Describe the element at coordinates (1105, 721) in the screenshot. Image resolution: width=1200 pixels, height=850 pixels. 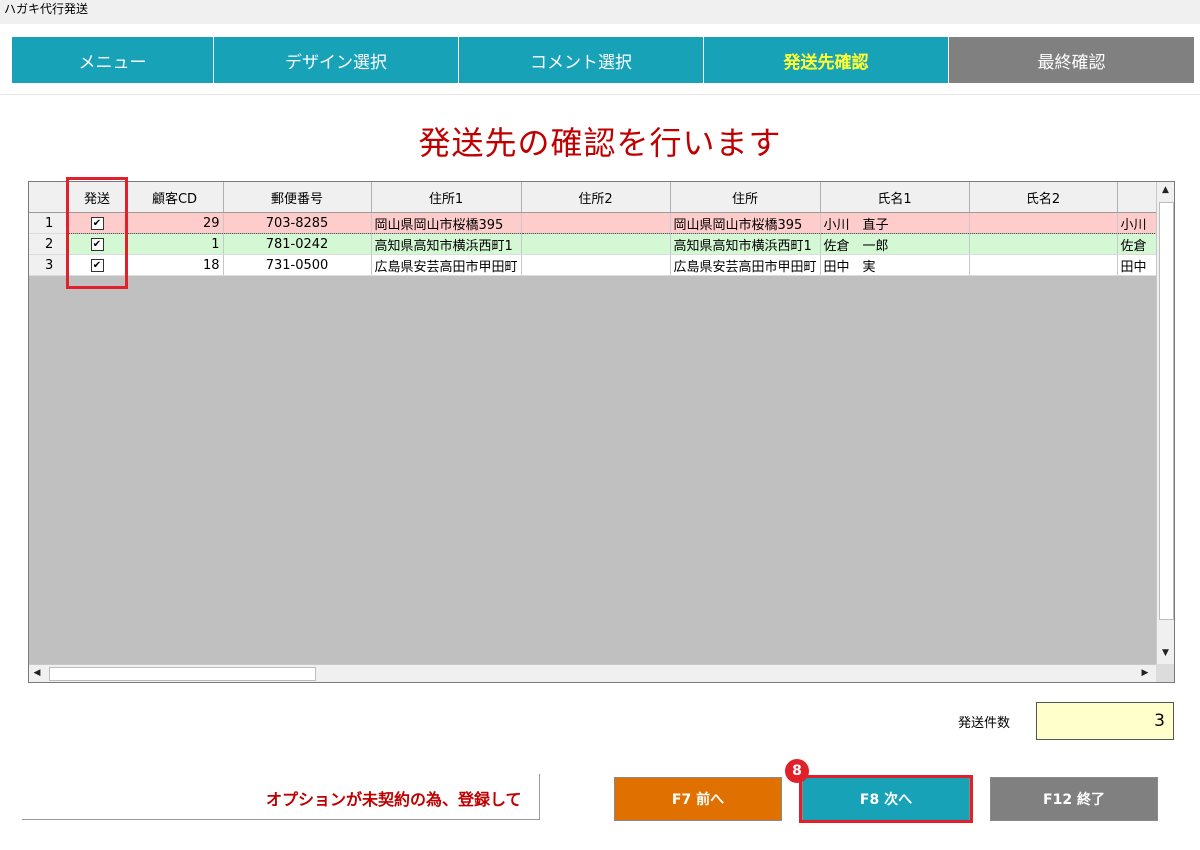
I see `send-count-value: 3` at that location.